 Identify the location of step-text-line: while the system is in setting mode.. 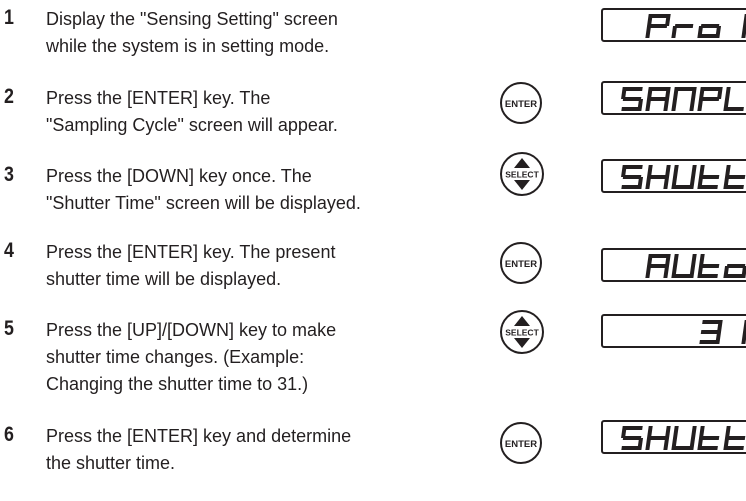
(188, 46).